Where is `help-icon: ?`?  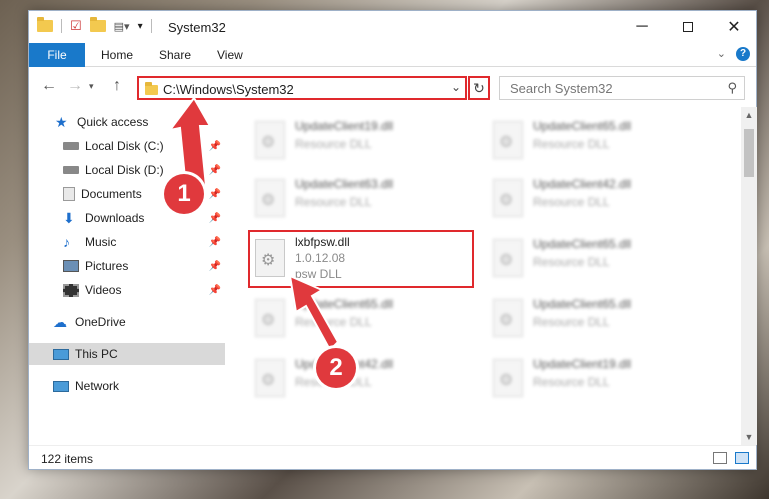
help-icon: ? is located at coordinates (743, 54).